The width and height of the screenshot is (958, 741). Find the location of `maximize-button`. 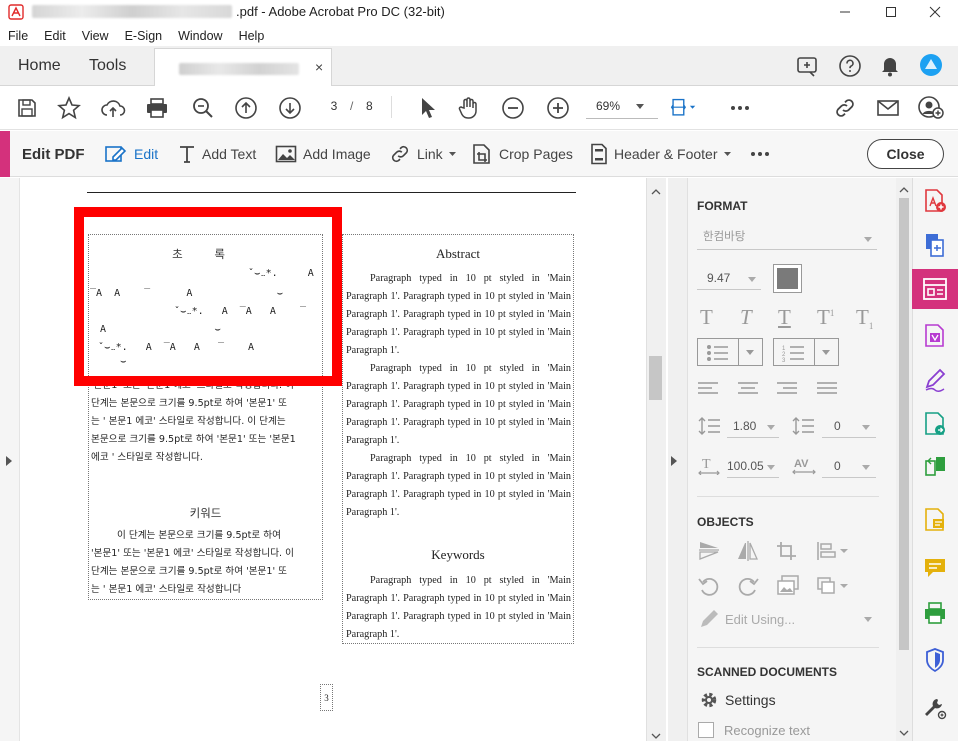

maximize-button is located at coordinates (891, 12).